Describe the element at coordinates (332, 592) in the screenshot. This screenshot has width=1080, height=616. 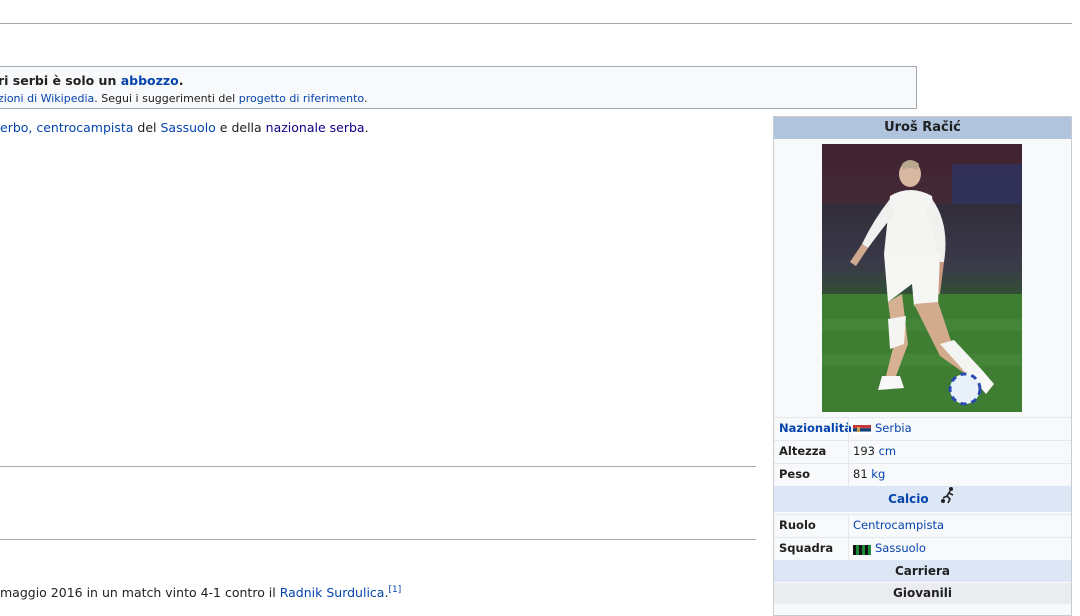
I see `radnik-surdulica-link: Radnik Surdulica` at that location.